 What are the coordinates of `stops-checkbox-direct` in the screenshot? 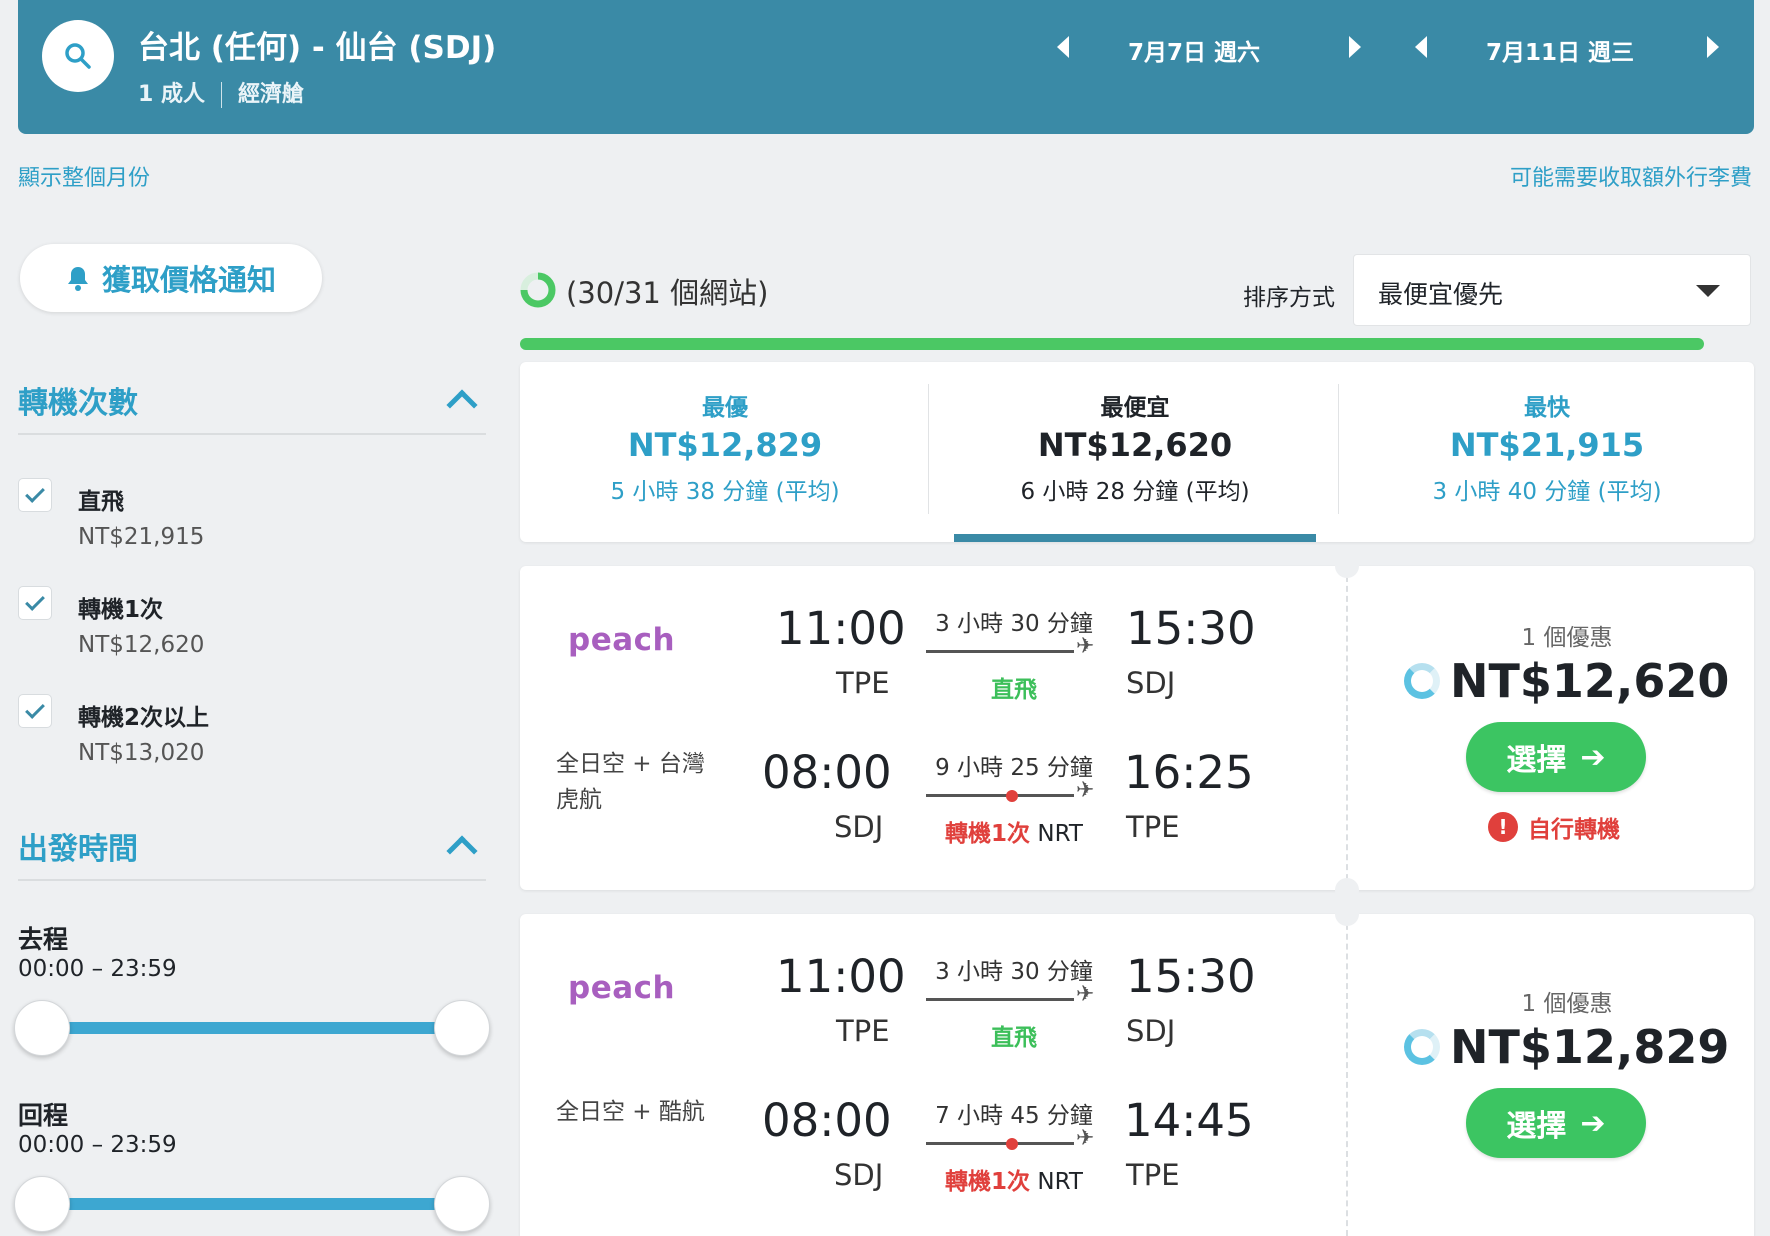 It's located at (35, 495).